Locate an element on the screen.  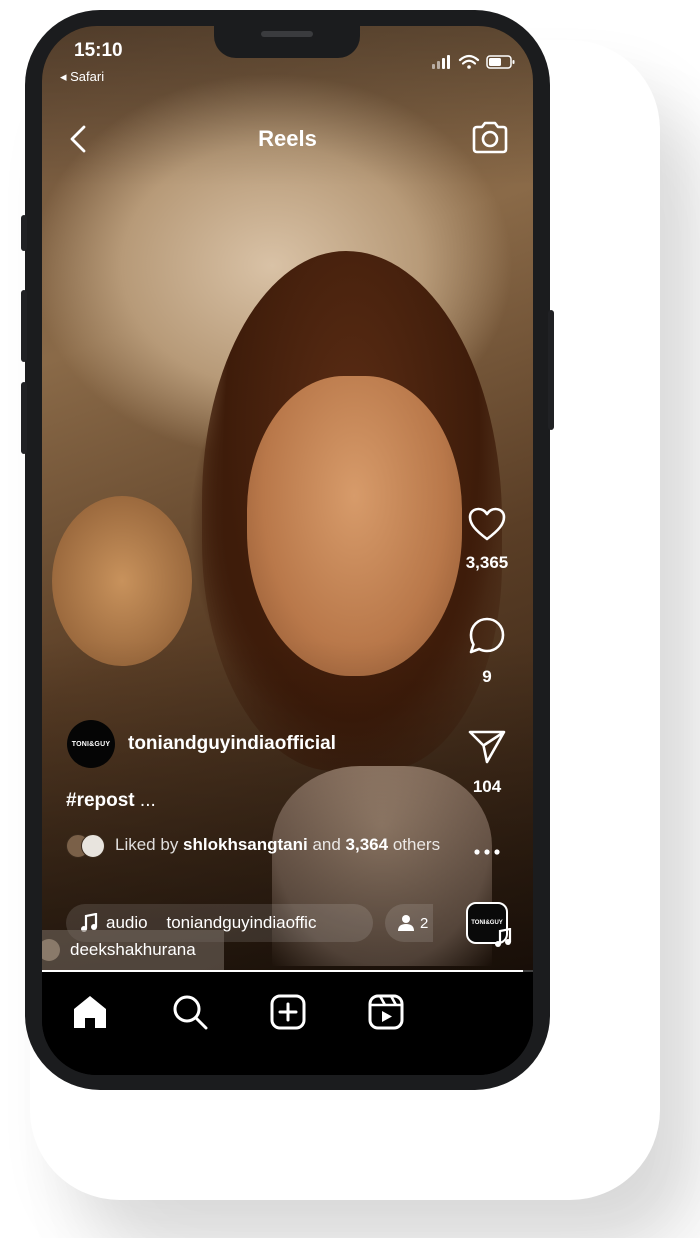
battery-icon is located at coordinates (500, 62).